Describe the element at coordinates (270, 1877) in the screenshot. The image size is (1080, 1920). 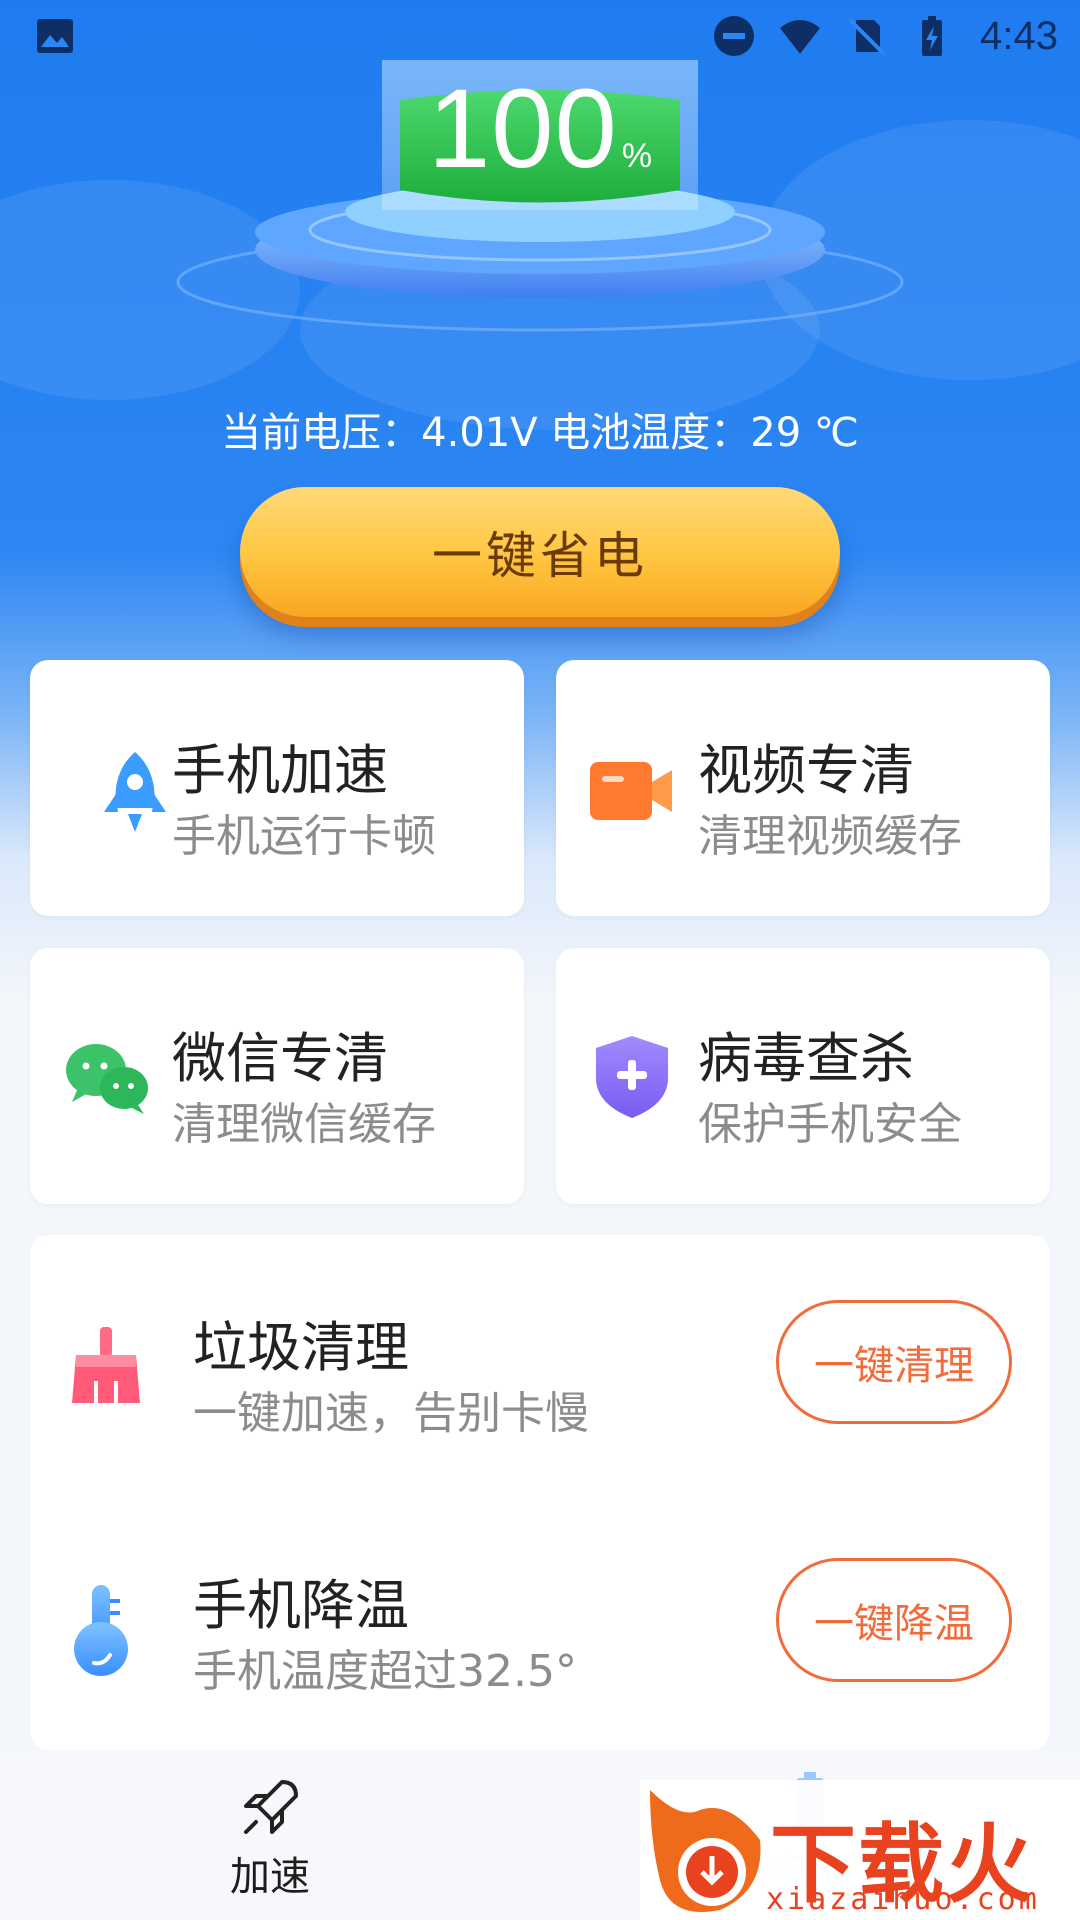
I see `tab-label: 加速` at that location.